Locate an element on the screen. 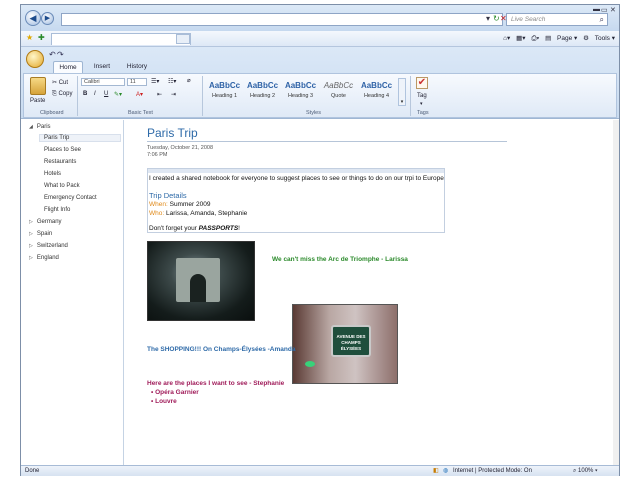 The height and width of the screenshot is (480, 640). zoom-control: ⌕ 100% ▾ is located at coordinates (585, 471).